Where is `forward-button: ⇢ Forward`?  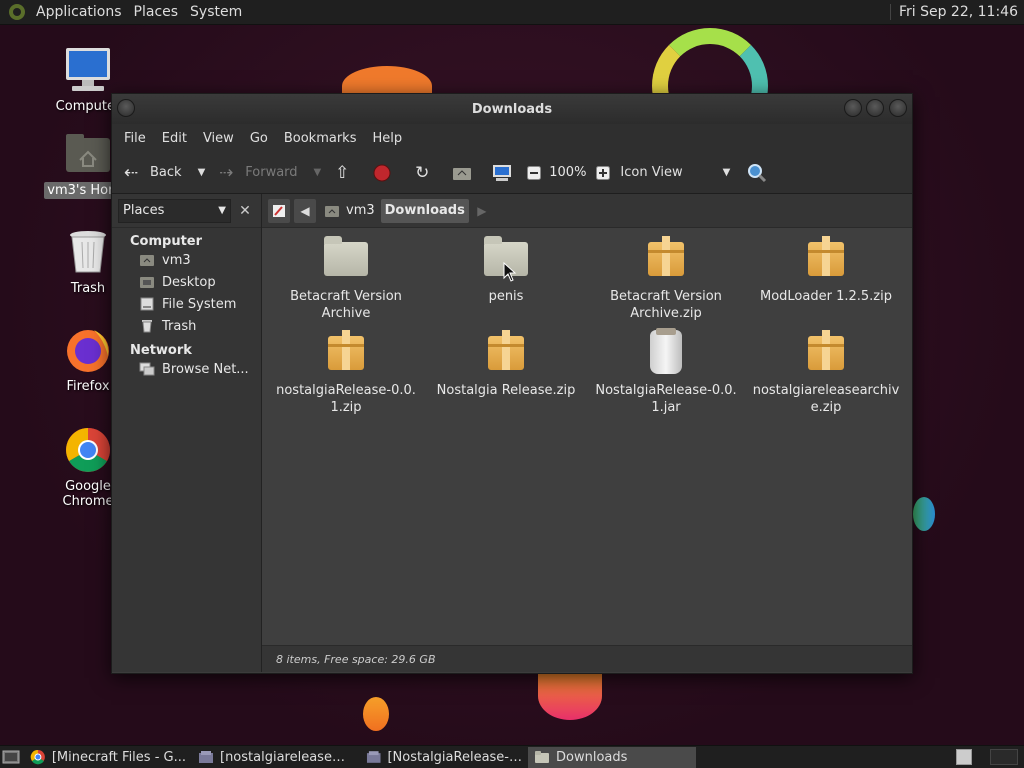
forward-button: ⇢ Forward is located at coordinates (256, 173).